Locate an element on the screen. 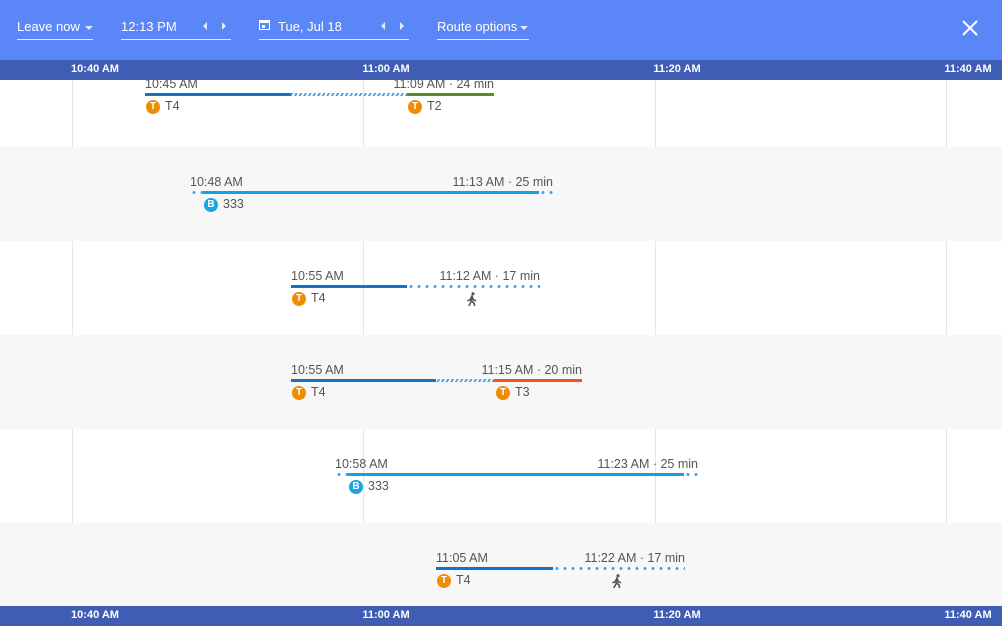 This screenshot has width=1002, height=626. route-row: 11:05 AM 11:22 AM · 17 min T T4 is located at coordinates (501, 565).